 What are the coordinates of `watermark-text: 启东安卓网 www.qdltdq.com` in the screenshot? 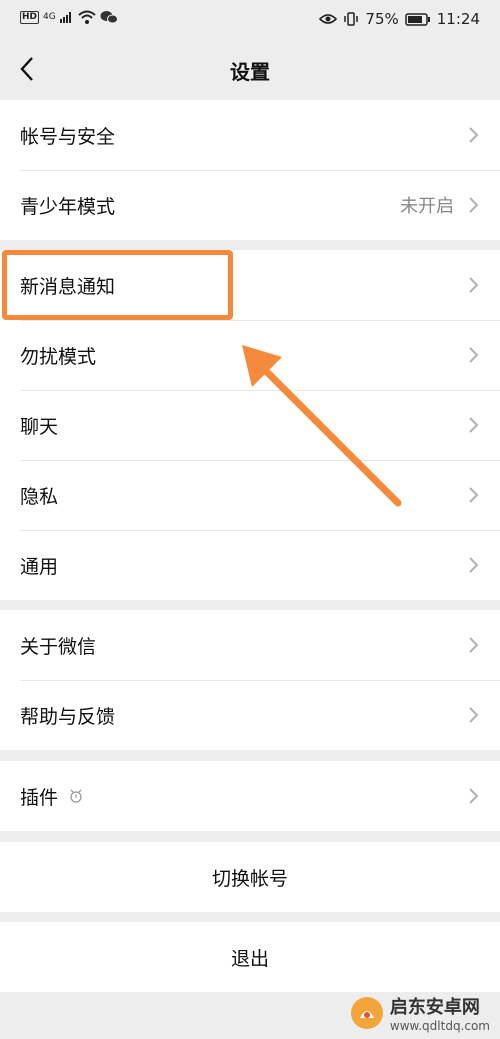 It's located at (440, 1013).